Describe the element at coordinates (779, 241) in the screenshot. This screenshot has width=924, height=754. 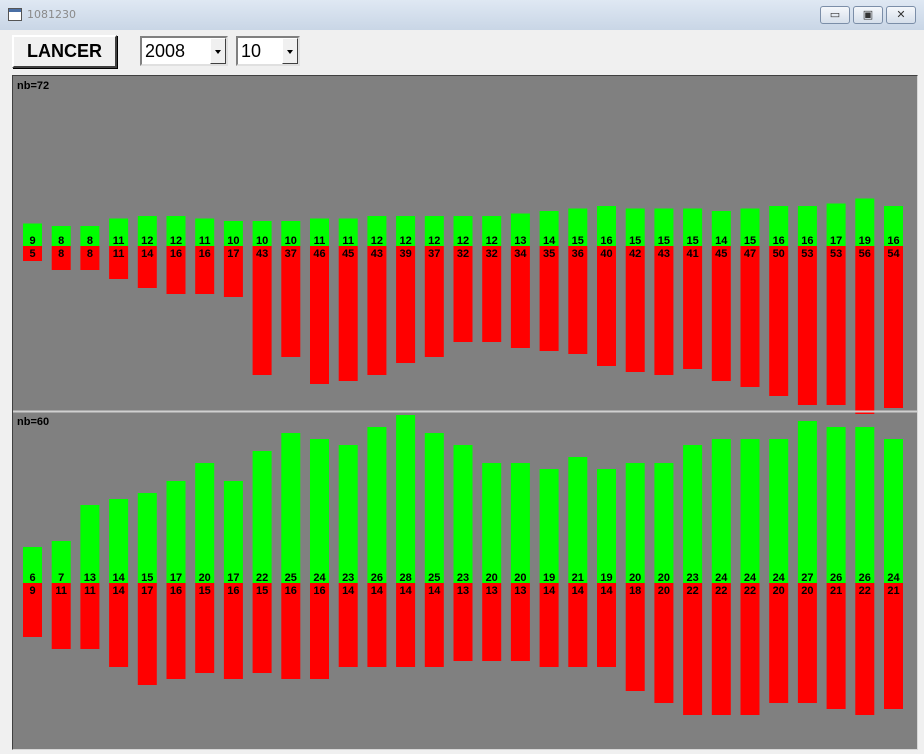
I see `upper-bar-label: 16` at that location.